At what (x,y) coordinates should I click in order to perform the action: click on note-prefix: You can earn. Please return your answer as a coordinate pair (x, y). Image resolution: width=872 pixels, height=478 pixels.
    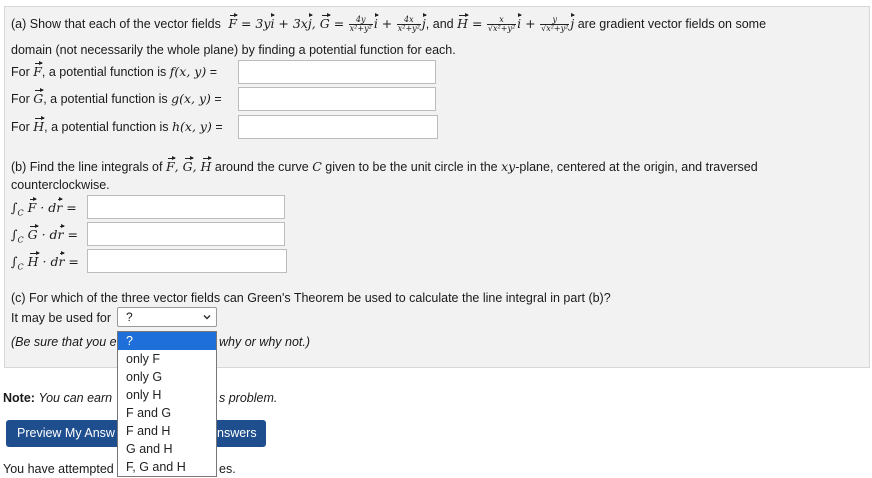
    Looking at the image, I should click on (75, 398).